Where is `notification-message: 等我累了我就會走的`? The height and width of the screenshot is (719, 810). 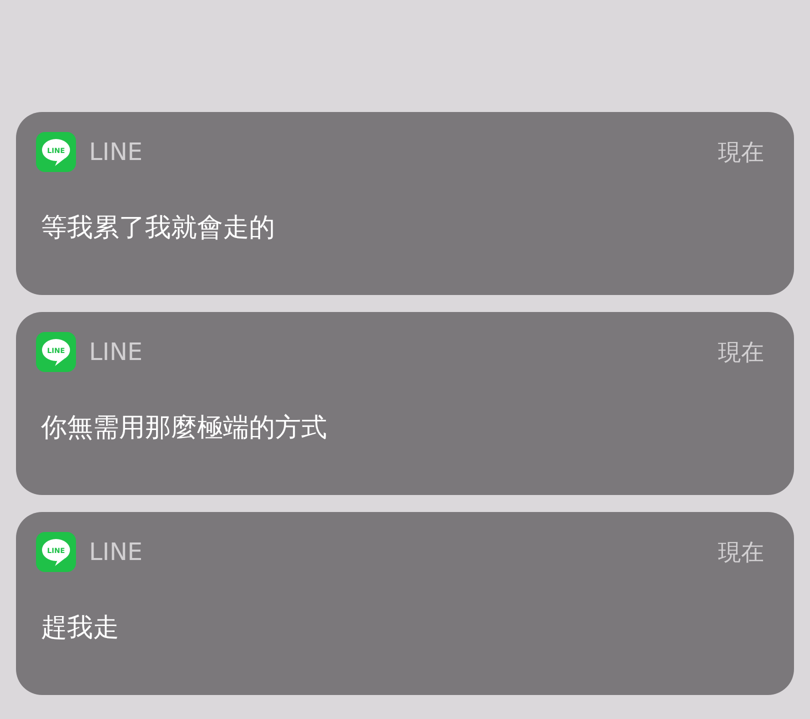
notification-message: 等我累了我就會走的 is located at coordinates (158, 228).